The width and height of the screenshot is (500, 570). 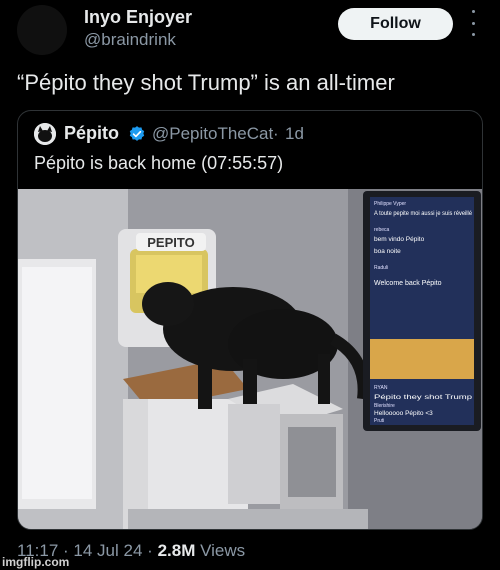 I want to click on chat-message-5: Hellooooo Pépito <3, so click(x=403, y=413).